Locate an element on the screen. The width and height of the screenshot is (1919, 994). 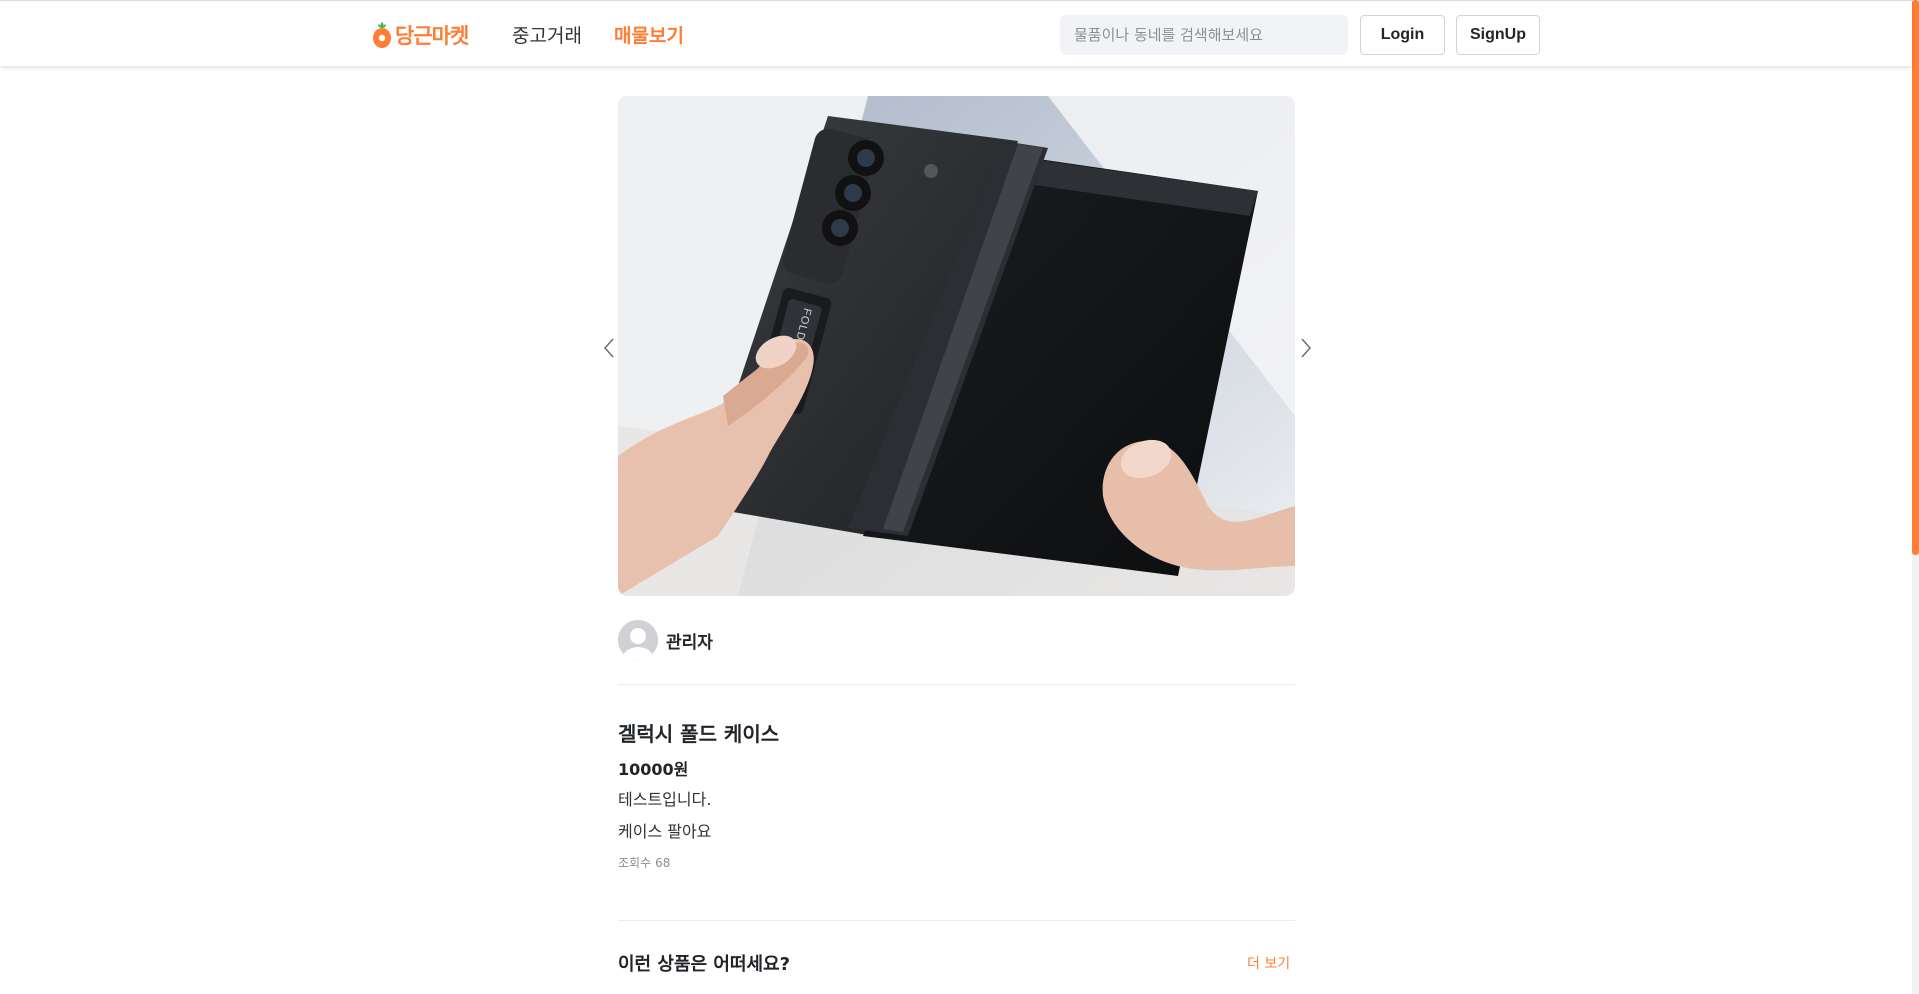
logo-text: 당근마켓 is located at coordinates (432, 36).